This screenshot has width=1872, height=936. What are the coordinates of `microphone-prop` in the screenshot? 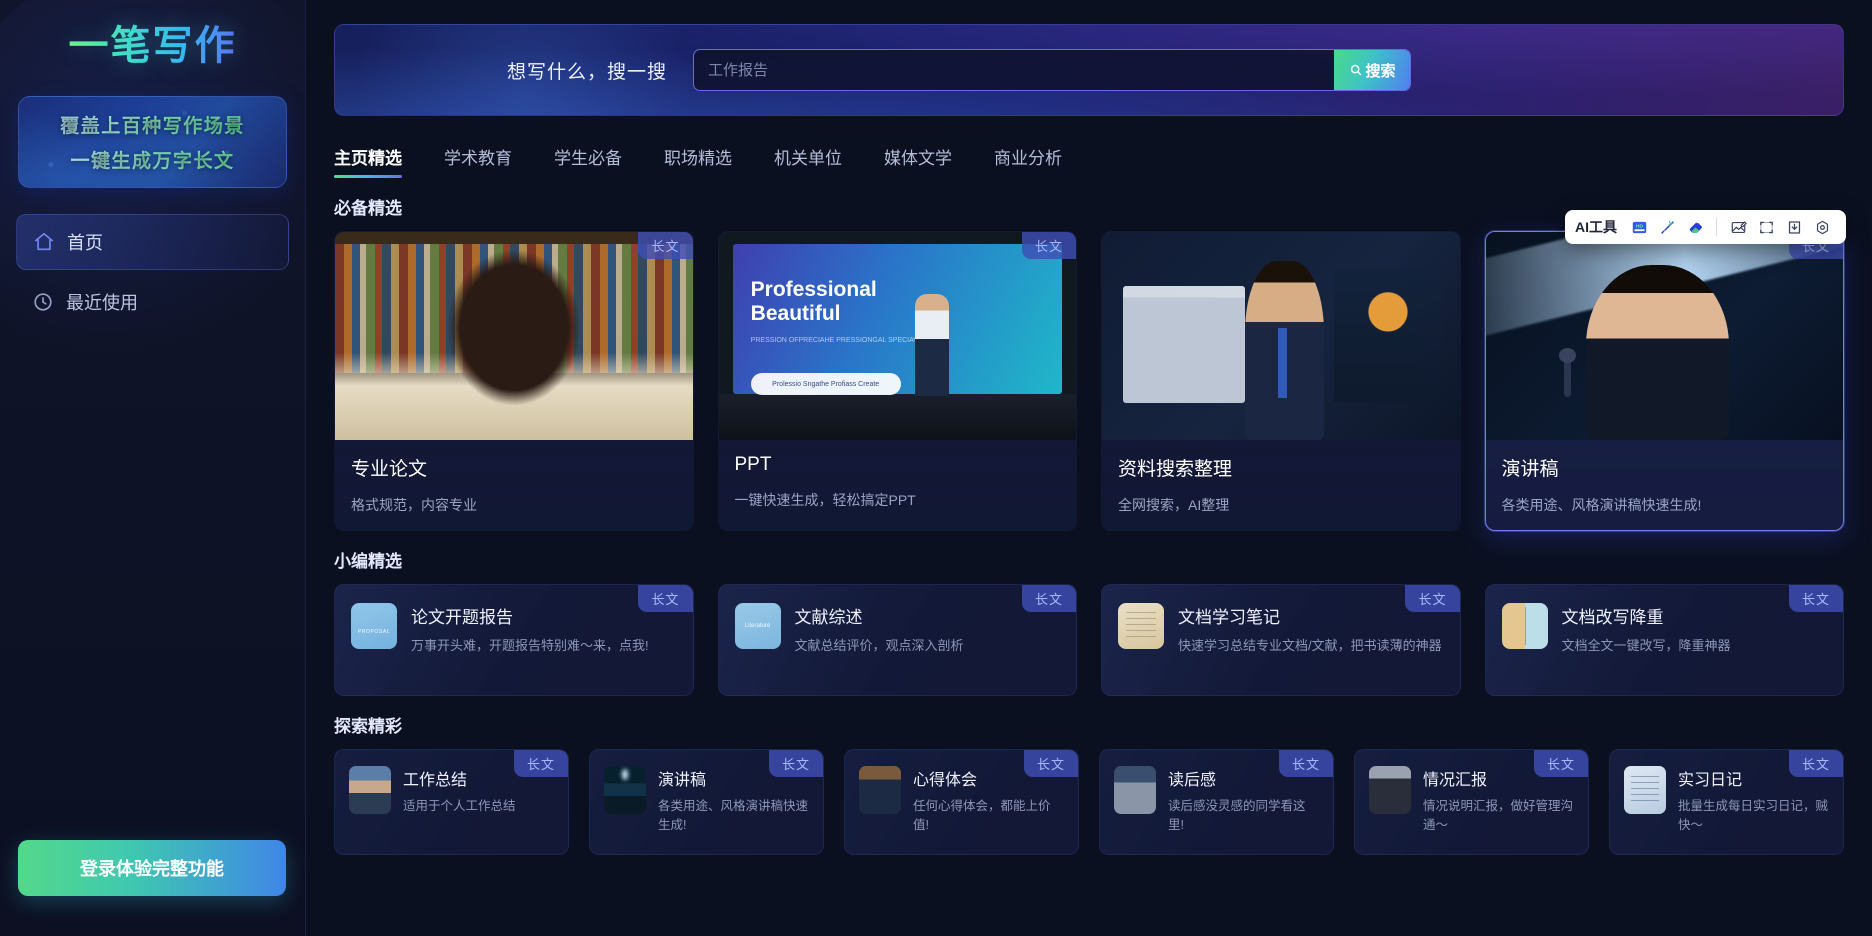 It's located at (1568, 372).